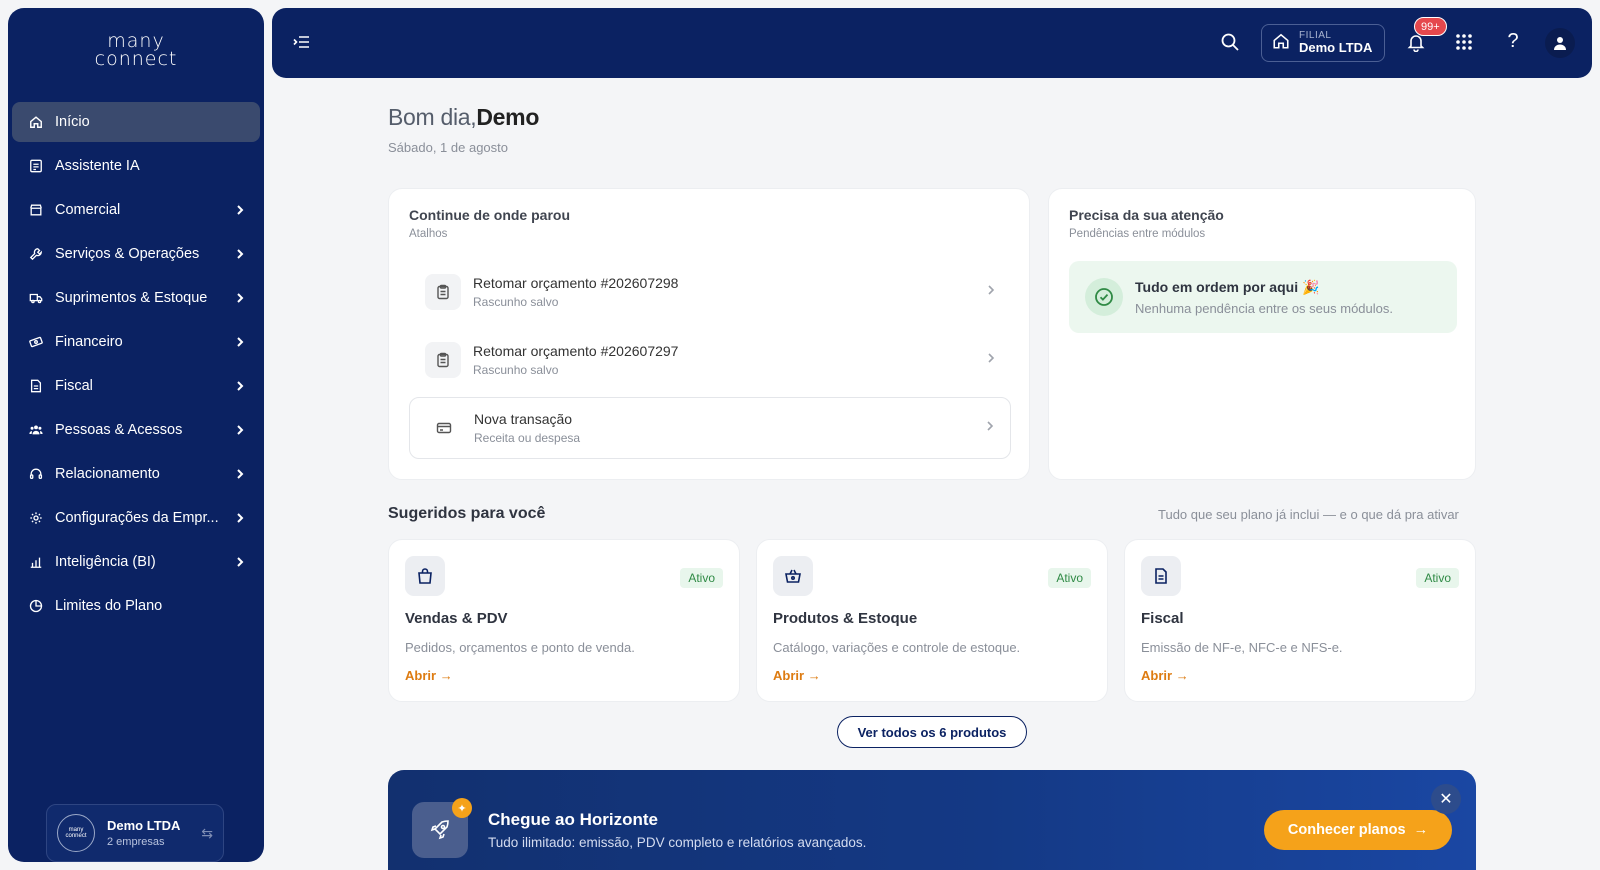 The image size is (1600, 870). Describe the element at coordinates (1231, 43) in the screenshot. I see `search-icon` at that location.